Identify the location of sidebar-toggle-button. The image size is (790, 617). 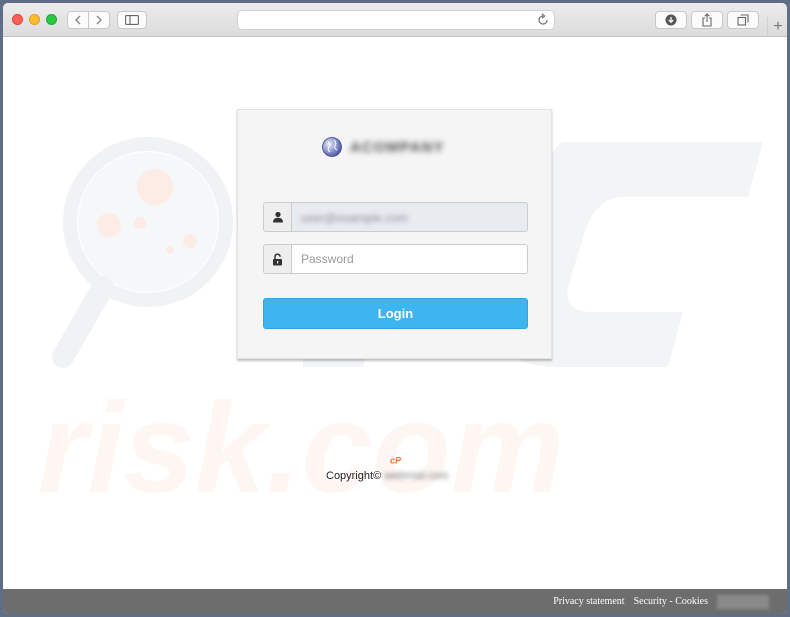
(132, 20).